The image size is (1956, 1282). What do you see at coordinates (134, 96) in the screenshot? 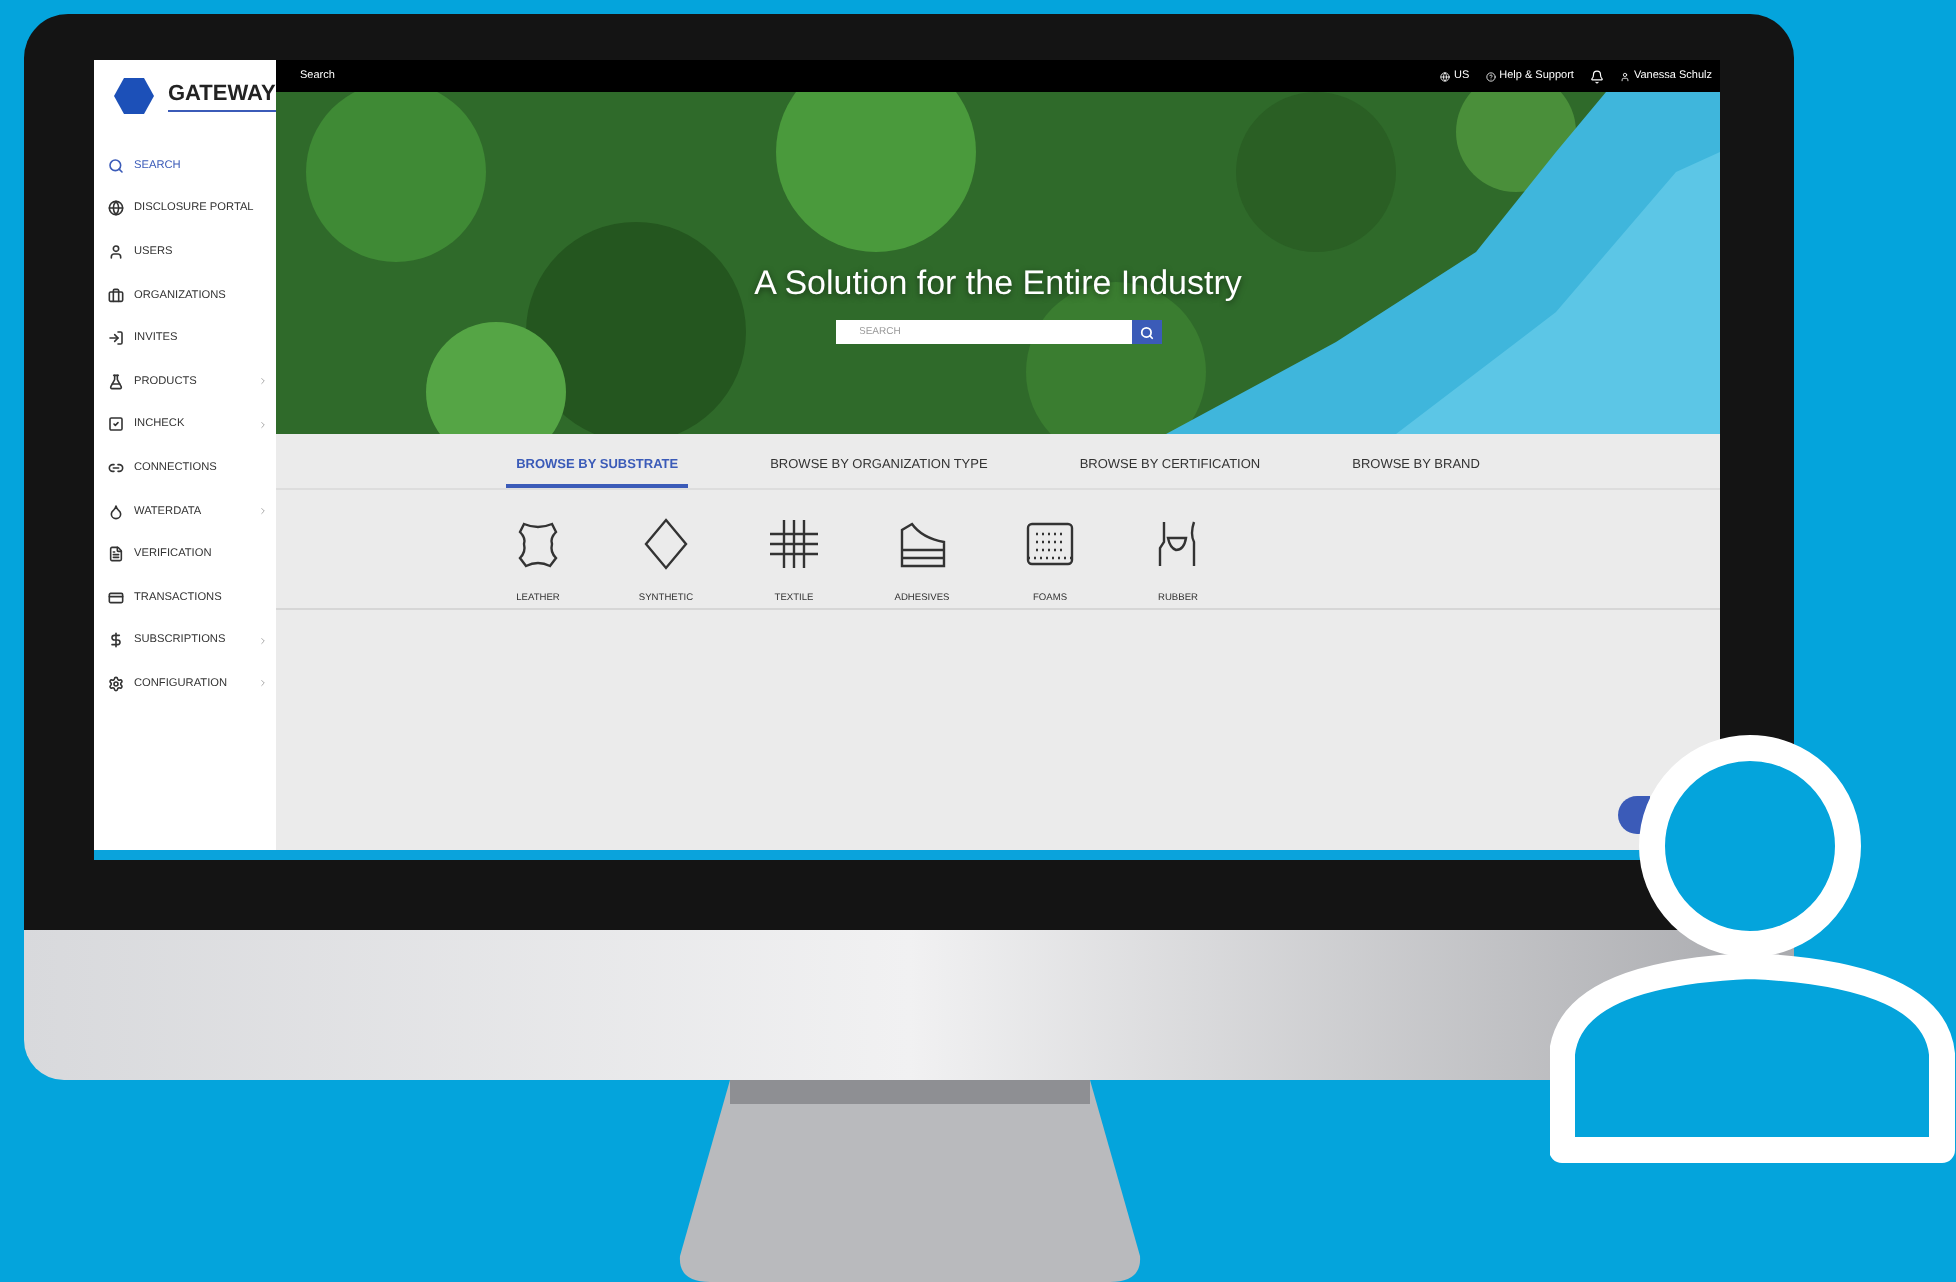
I see `logo-icon` at bounding box center [134, 96].